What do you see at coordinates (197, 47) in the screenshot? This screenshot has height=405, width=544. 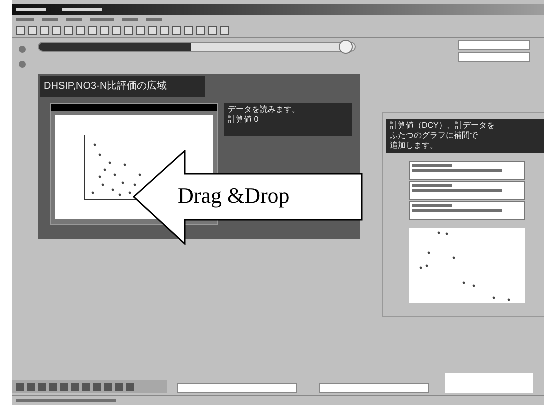 I see `timeline-slider` at bounding box center [197, 47].